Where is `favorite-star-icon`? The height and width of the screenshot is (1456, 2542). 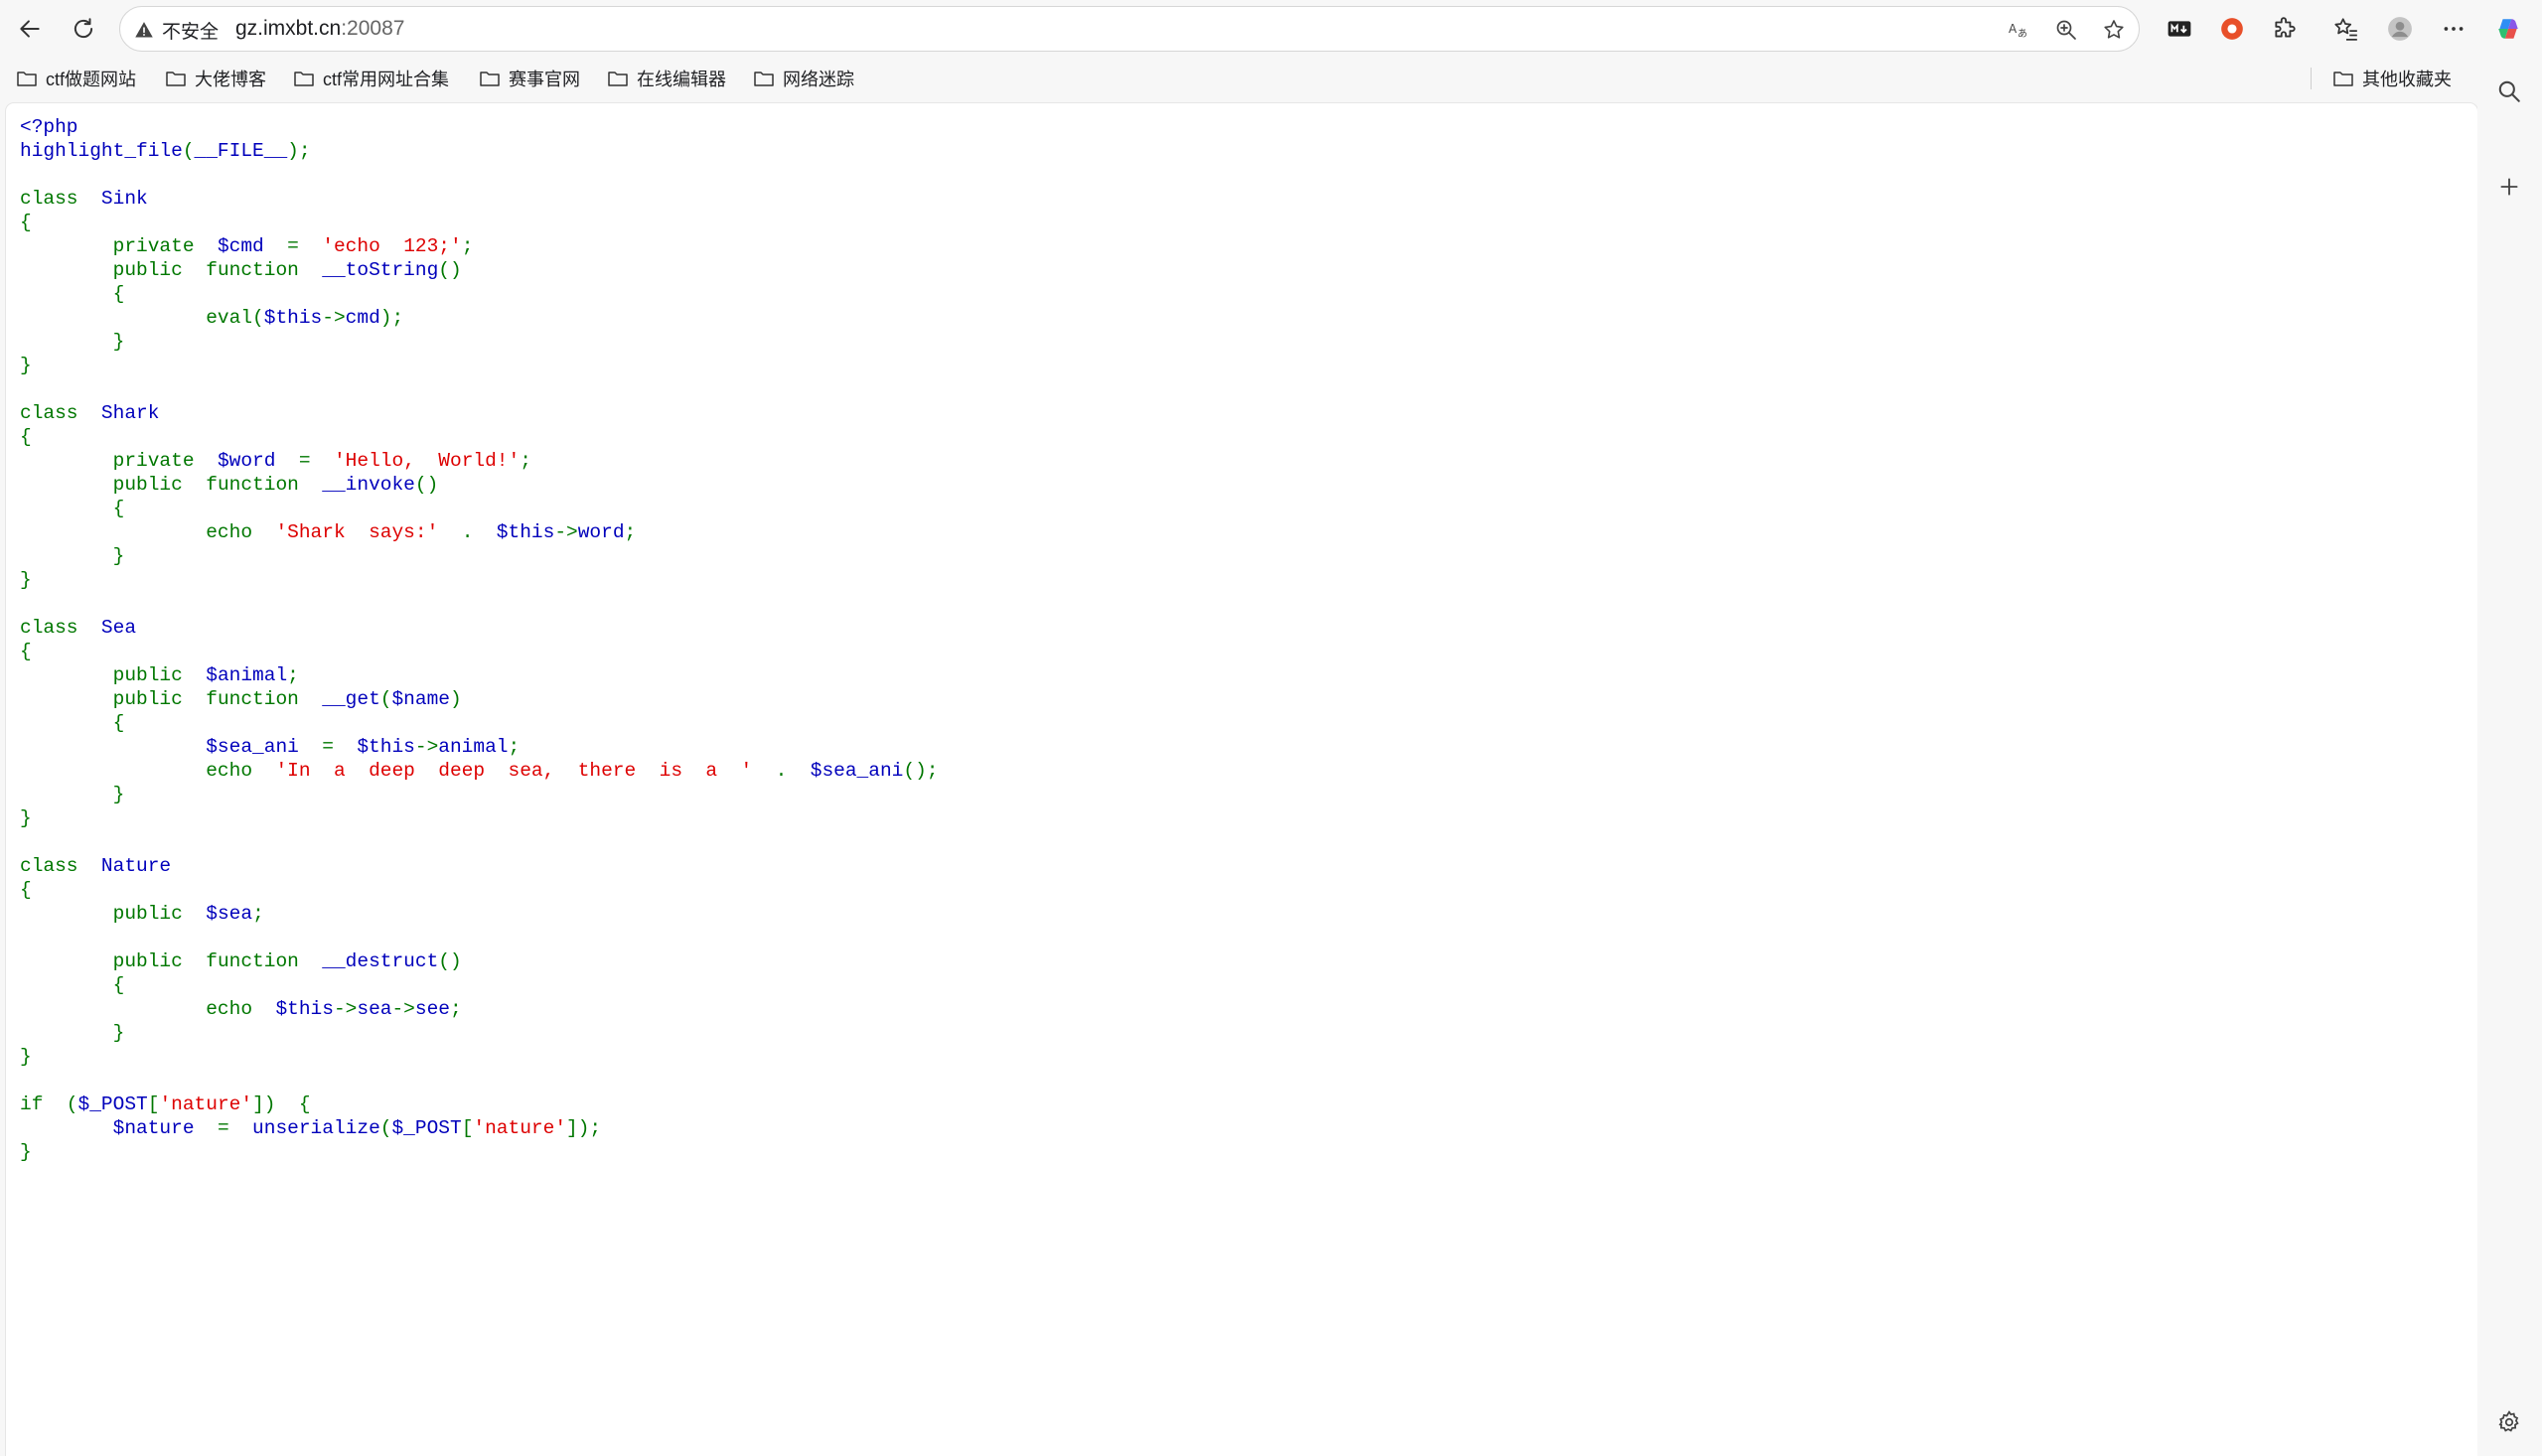 favorite-star-icon is located at coordinates (2114, 29).